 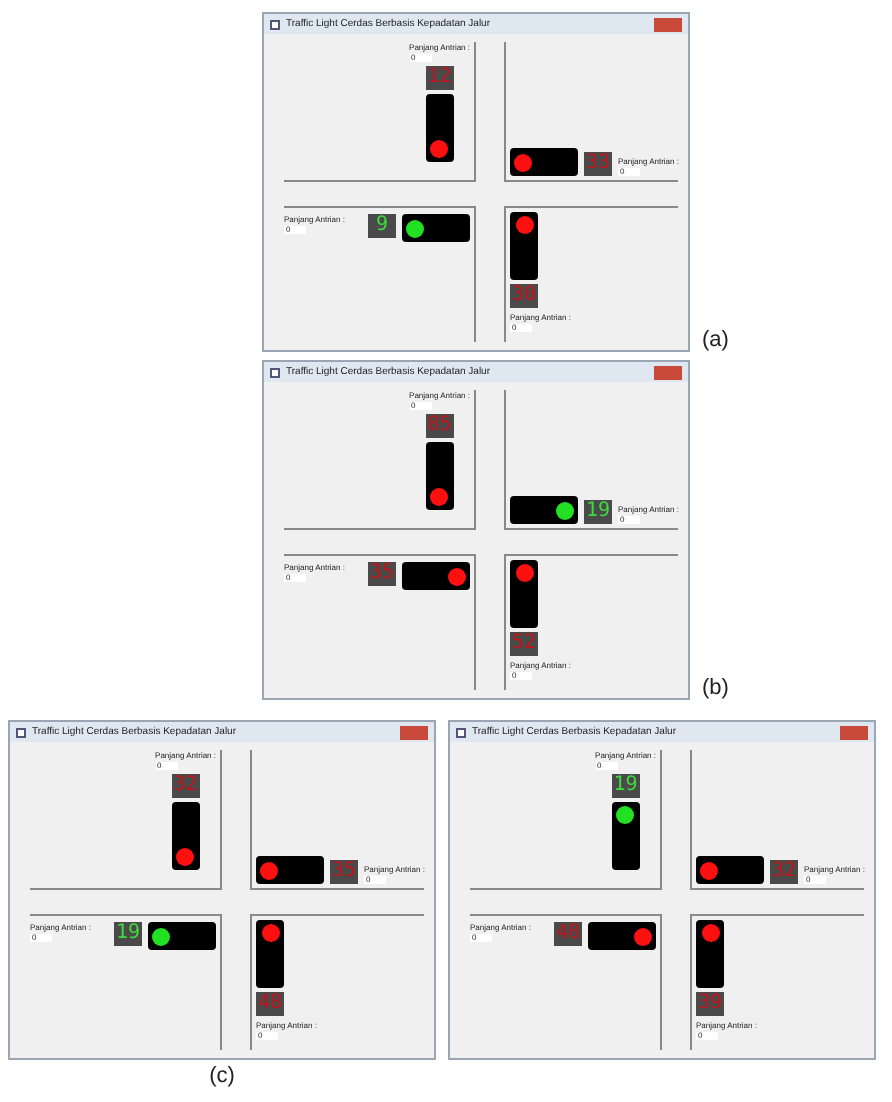 I want to click on figure-caption: (b), so click(x=715, y=688).